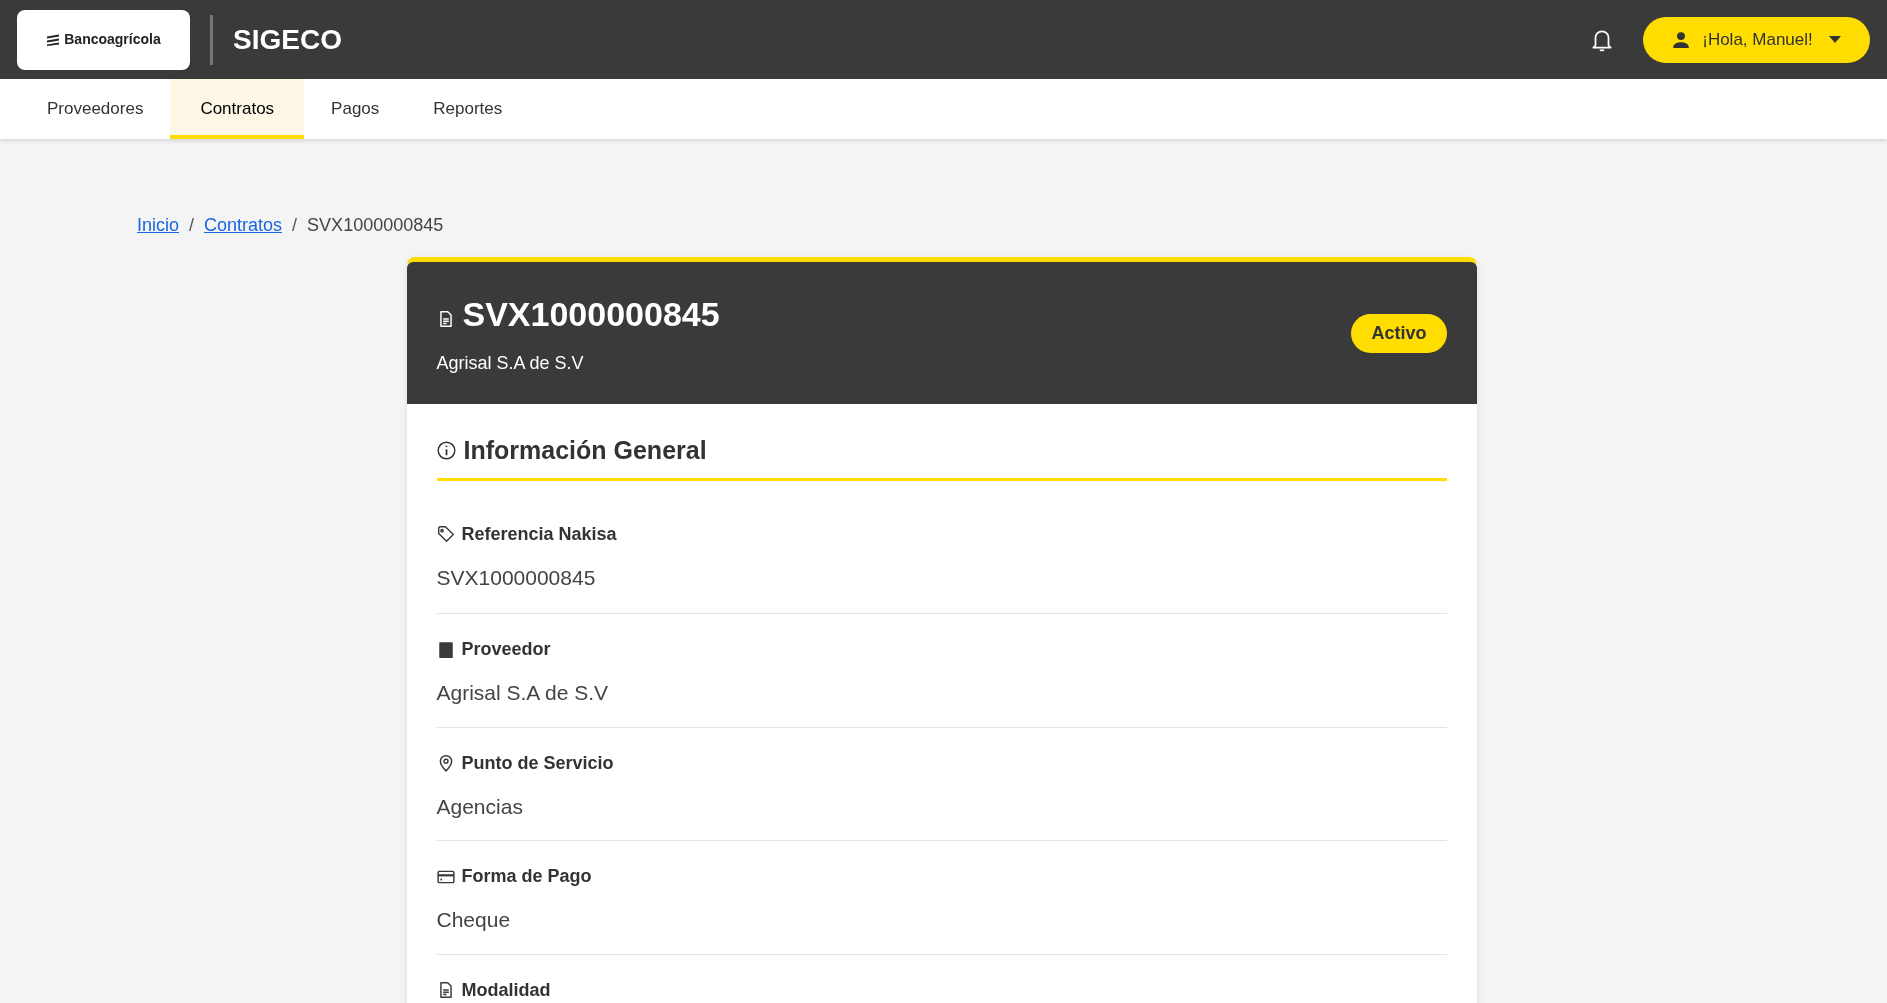  What do you see at coordinates (585, 450) in the screenshot?
I see `section-title: Información General` at bounding box center [585, 450].